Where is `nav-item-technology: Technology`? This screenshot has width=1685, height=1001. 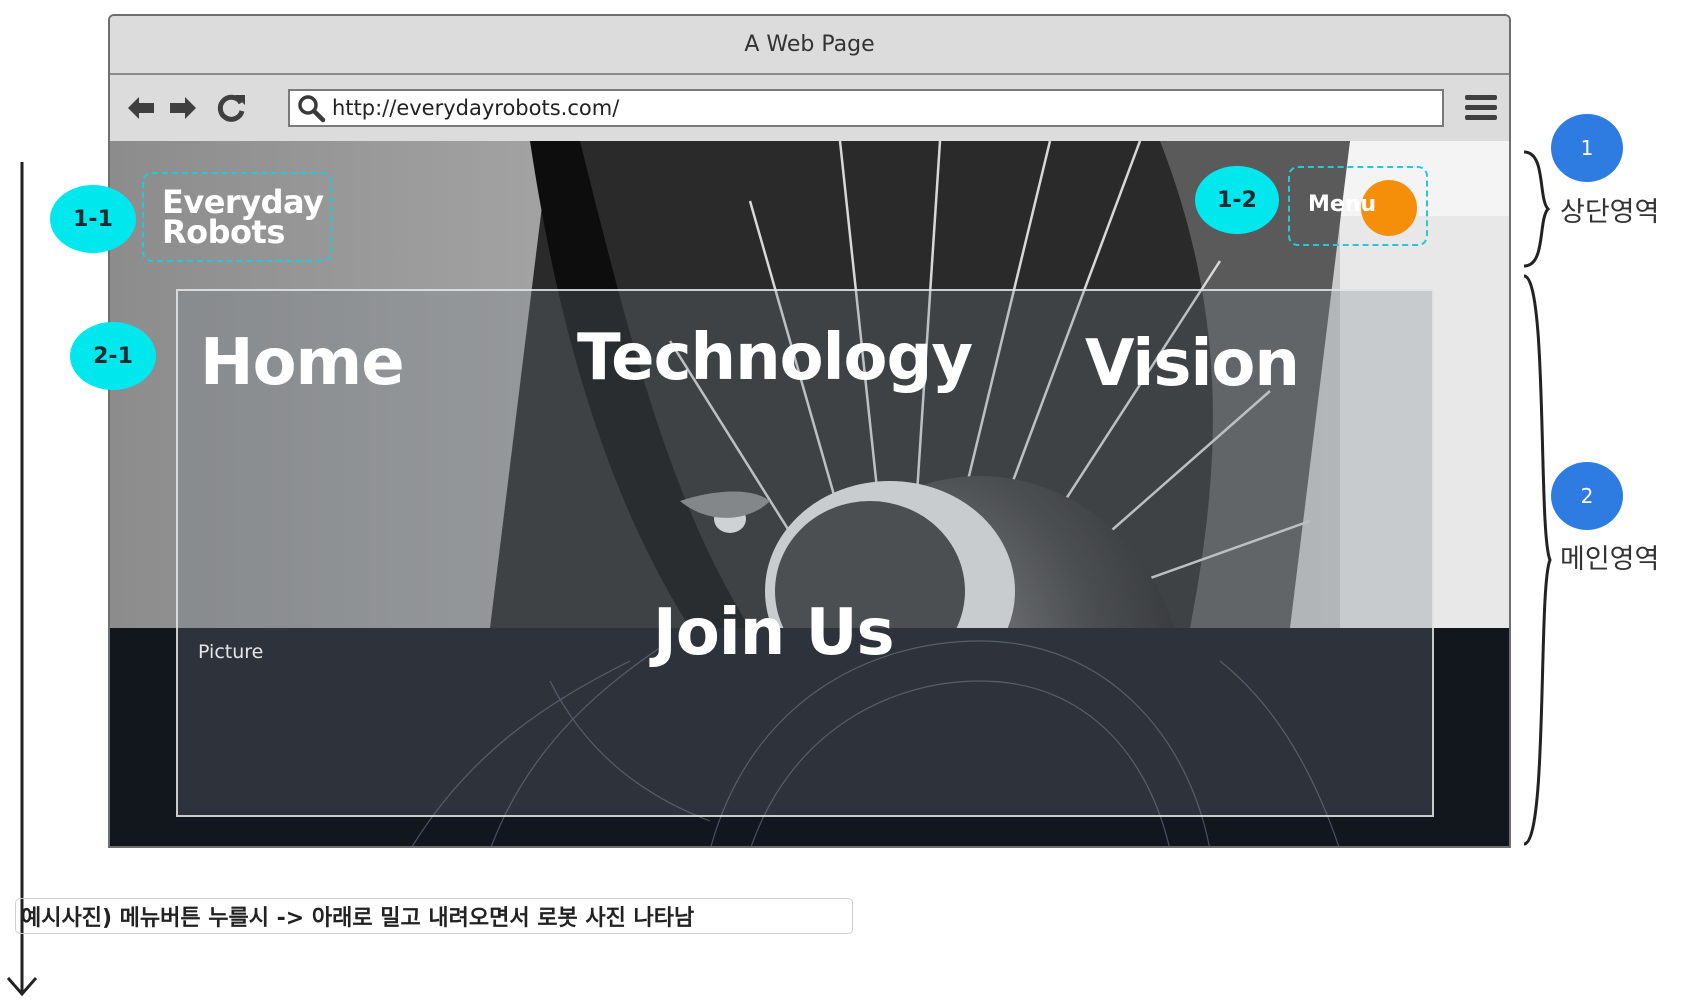
nav-item-technology: Technology is located at coordinates (775, 358).